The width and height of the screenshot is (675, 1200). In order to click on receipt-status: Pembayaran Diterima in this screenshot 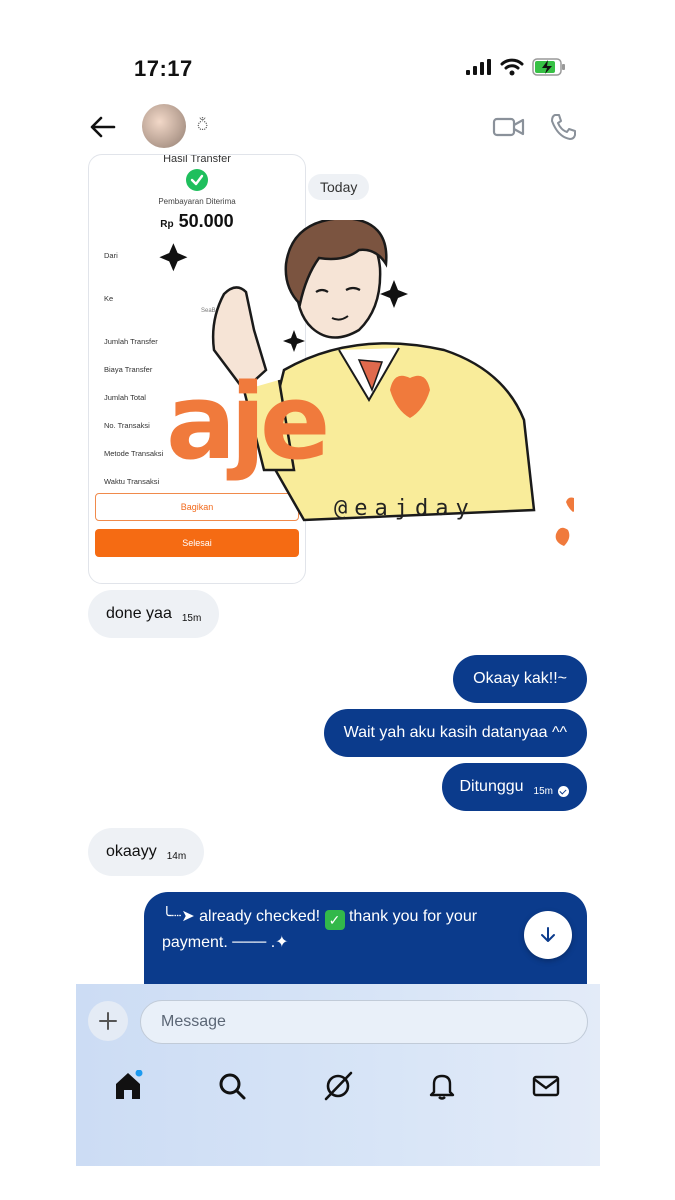, I will do `click(197, 201)`.